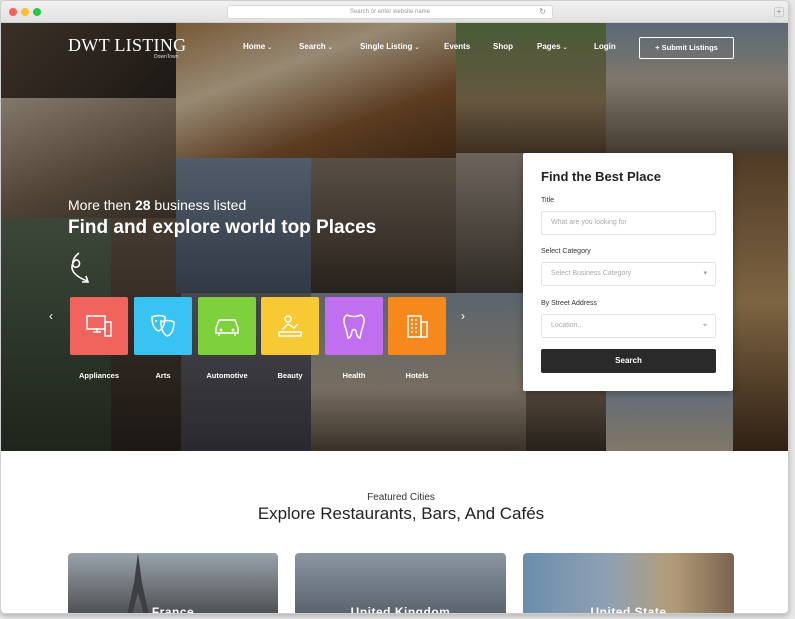  I want to click on city-name: United State, so click(628, 609).